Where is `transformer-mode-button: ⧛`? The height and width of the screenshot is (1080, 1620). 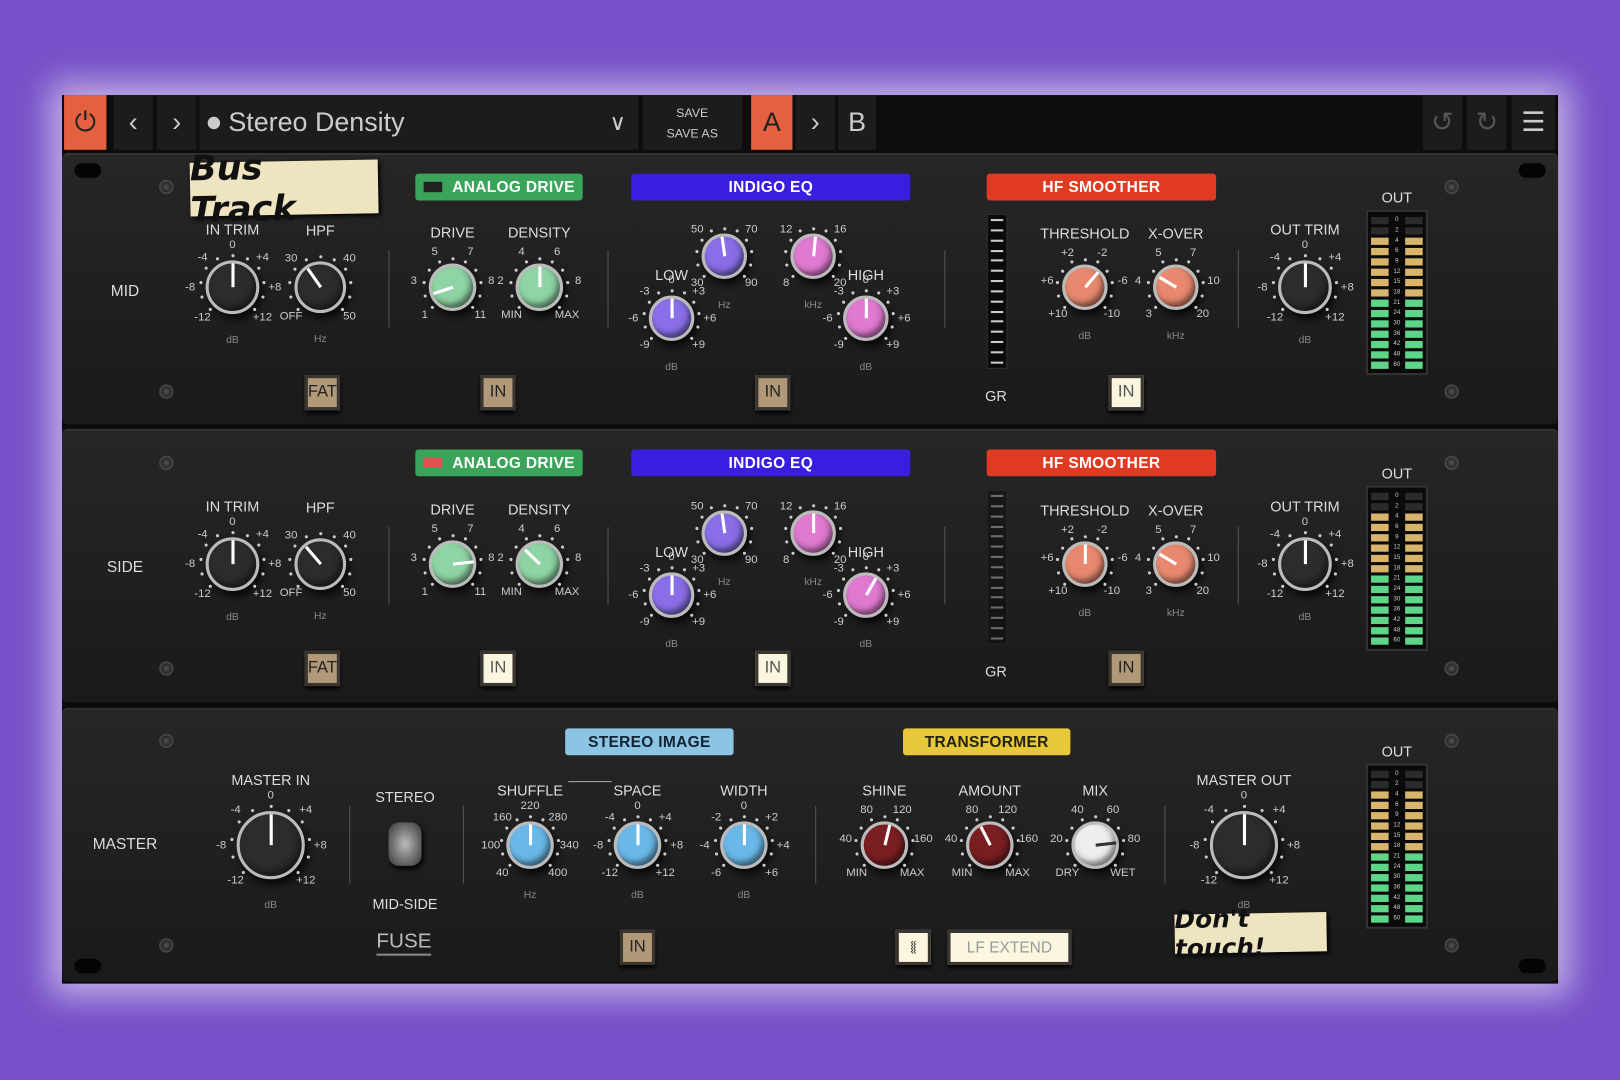
transformer-mode-button: ⧛ is located at coordinates (913, 947).